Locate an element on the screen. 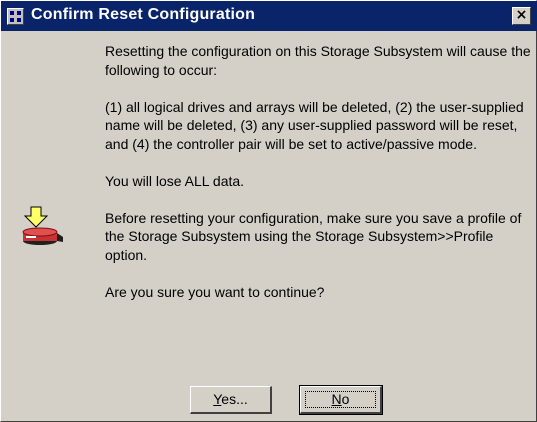 This screenshot has width=537, height=422. no-button: No is located at coordinates (341, 400).